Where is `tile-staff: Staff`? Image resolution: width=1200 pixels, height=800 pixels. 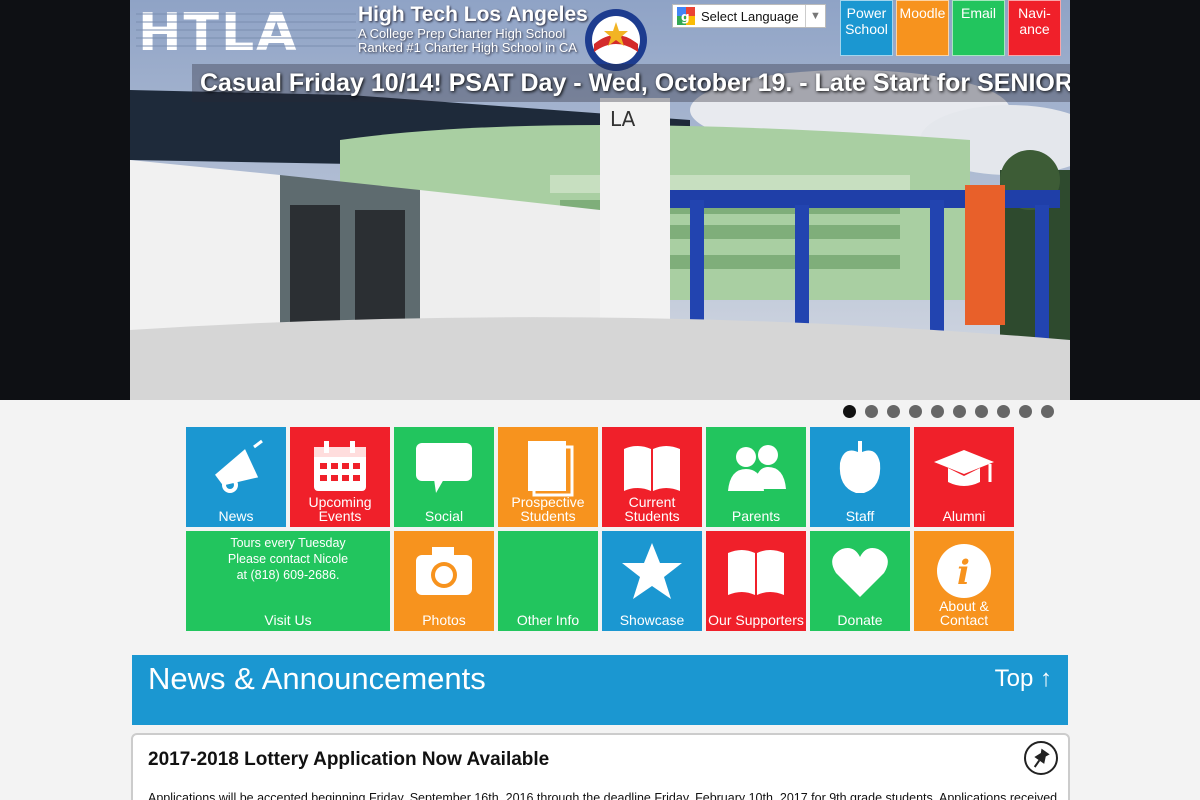
tile-staff: Staff is located at coordinates (860, 477).